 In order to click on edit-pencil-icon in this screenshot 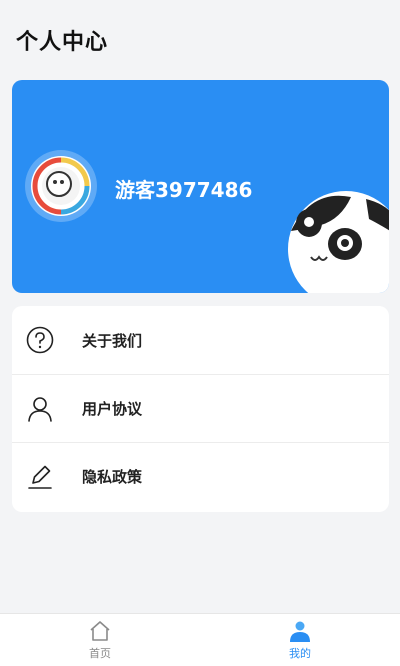, I will do `click(40, 477)`.